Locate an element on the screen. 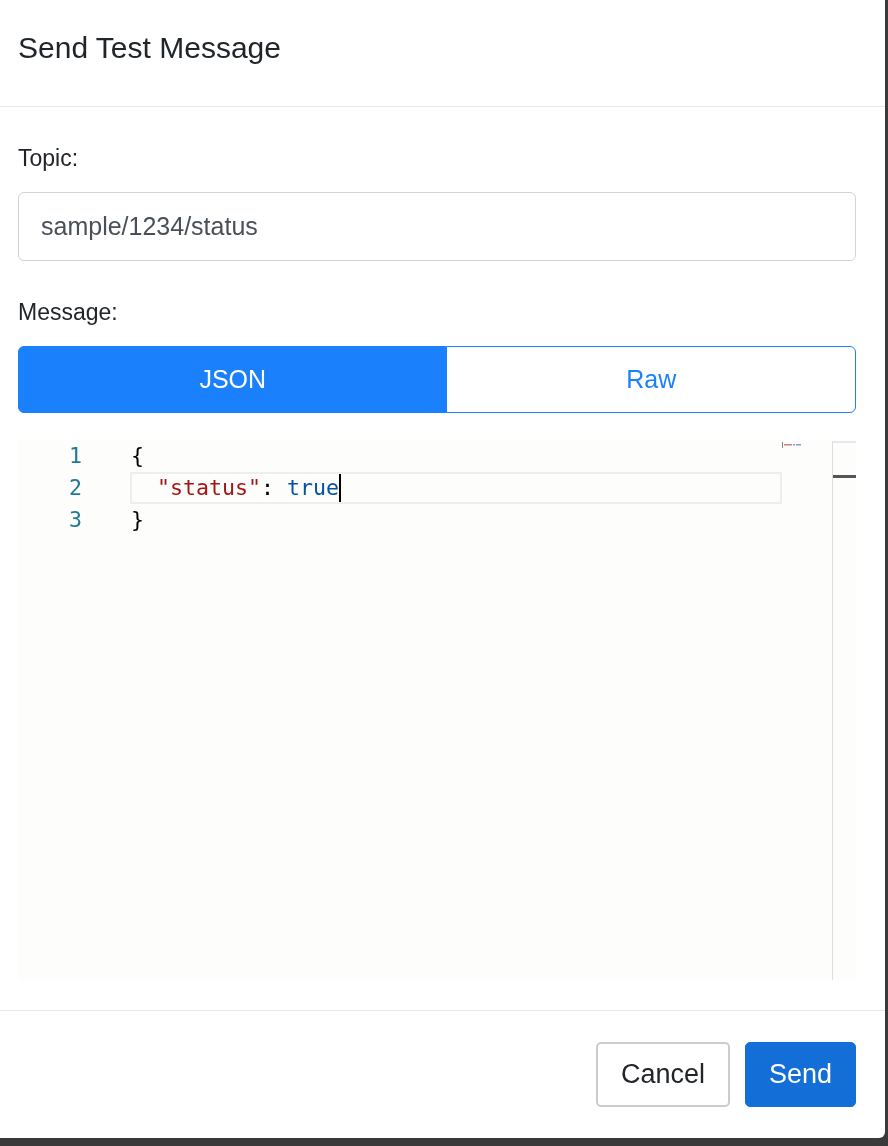 This screenshot has height=1146, width=888. line-number: 2 is located at coordinates (75, 488).